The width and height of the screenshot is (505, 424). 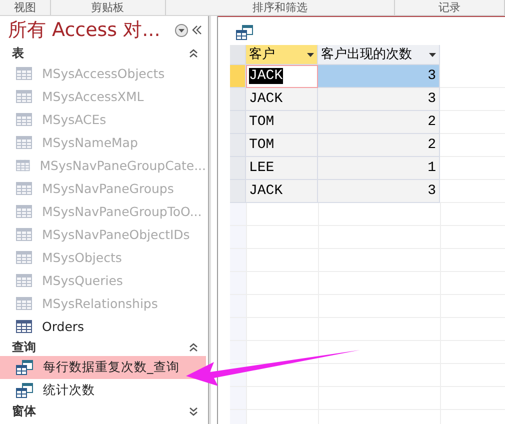 What do you see at coordinates (244, 32) in the screenshot?
I see `object-icon` at bounding box center [244, 32].